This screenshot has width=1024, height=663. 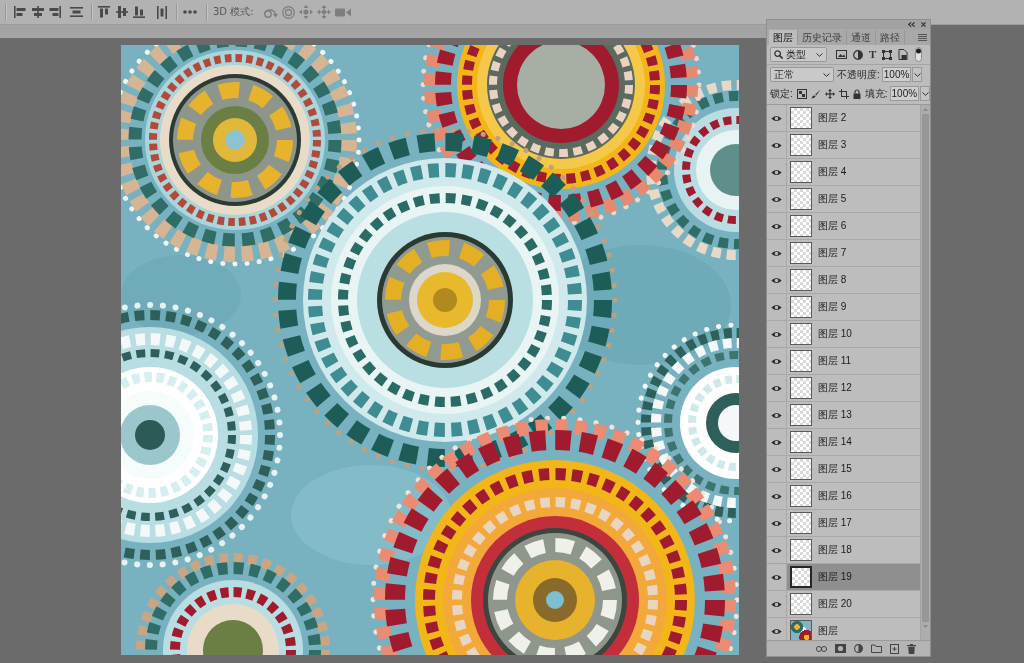 I want to click on layer-name: 图层 3, so click(x=832, y=145).